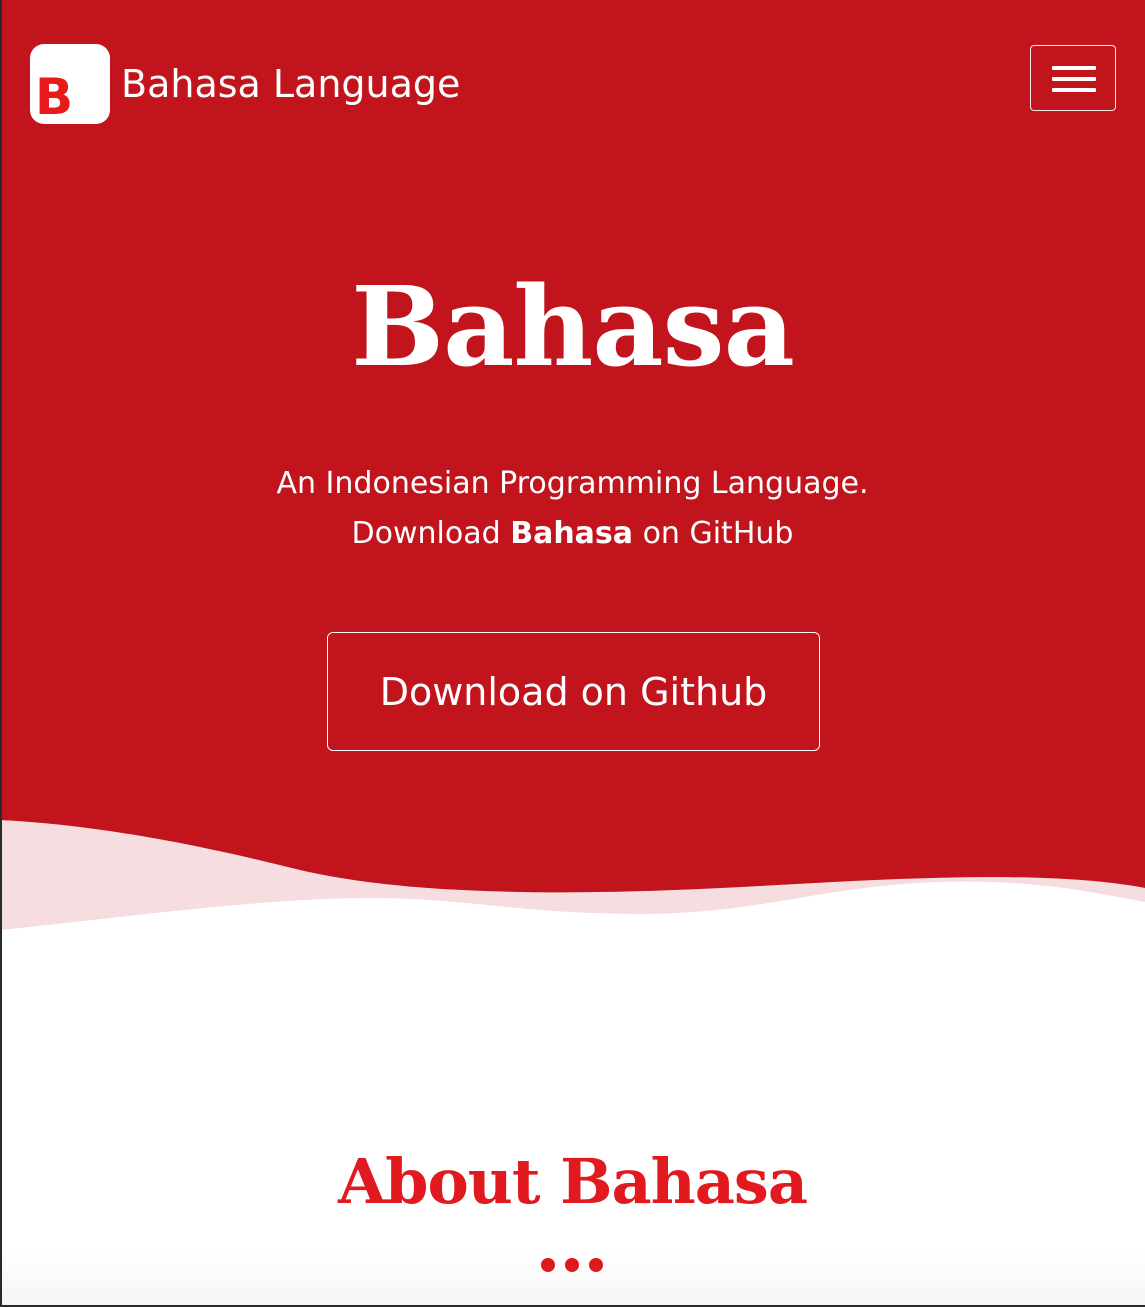 This screenshot has width=1145, height=1307. What do you see at coordinates (572, 1181) in the screenshot?
I see `about-title: About Bahasa` at bounding box center [572, 1181].